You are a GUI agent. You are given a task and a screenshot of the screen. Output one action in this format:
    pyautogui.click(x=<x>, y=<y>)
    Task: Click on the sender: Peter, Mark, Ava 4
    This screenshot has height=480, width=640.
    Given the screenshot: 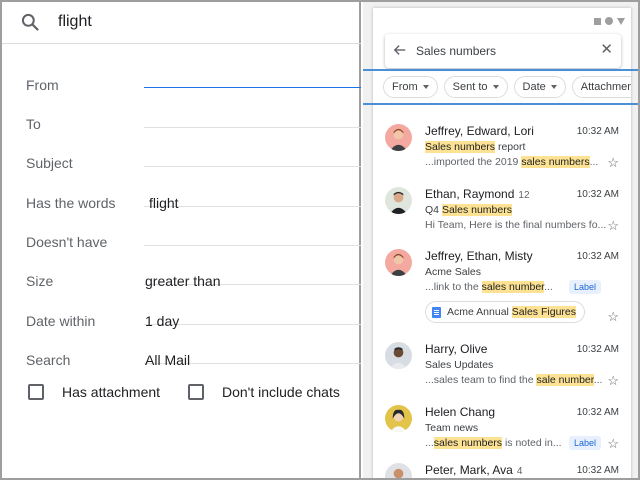 What is the action you would take?
    pyautogui.click(x=473, y=470)
    